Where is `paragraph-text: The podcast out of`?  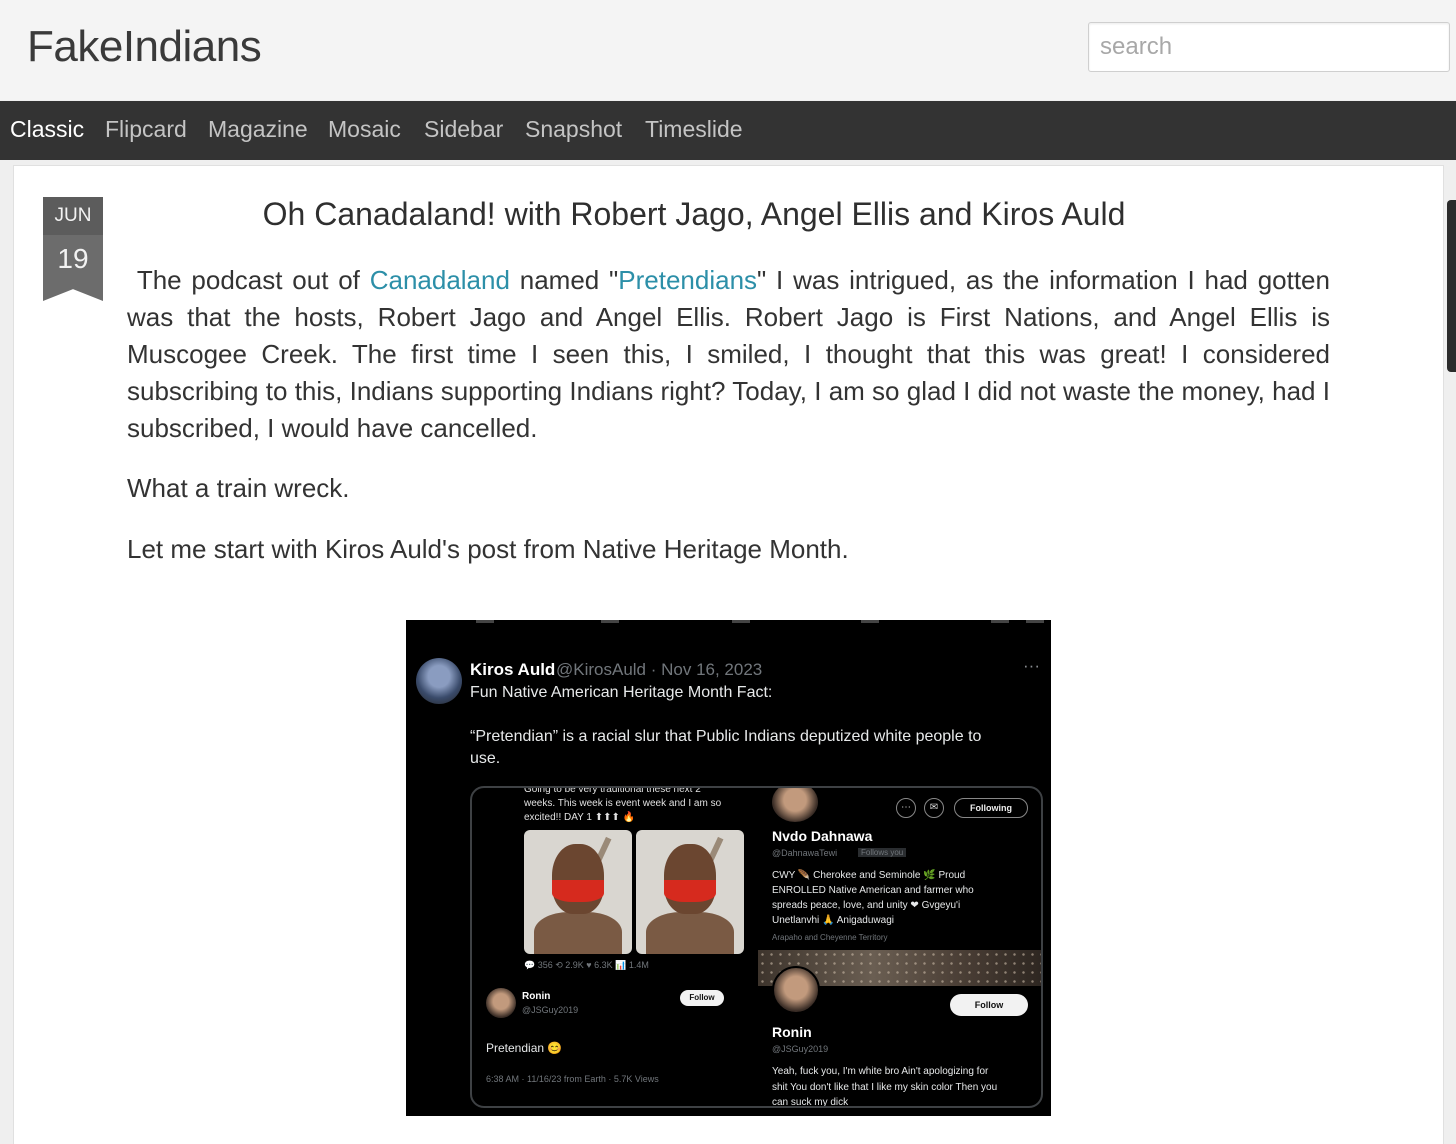 paragraph-text: The podcast out of is located at coordinates (253, 280).